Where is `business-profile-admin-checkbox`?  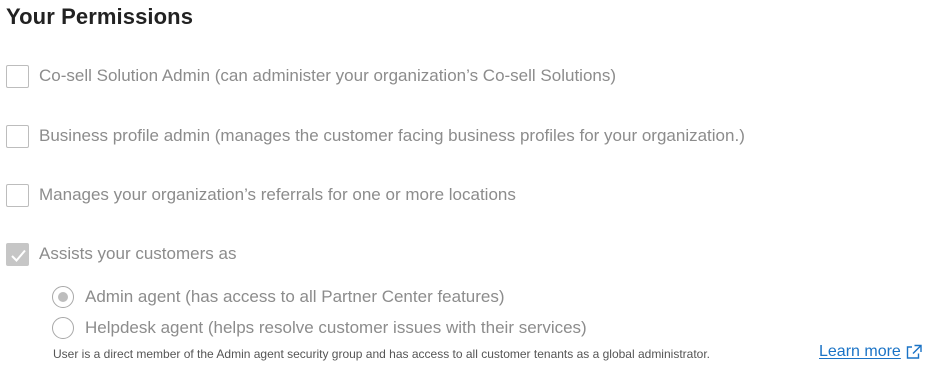
business-profile-admin-checkbox is located at coordinates (17, 136).